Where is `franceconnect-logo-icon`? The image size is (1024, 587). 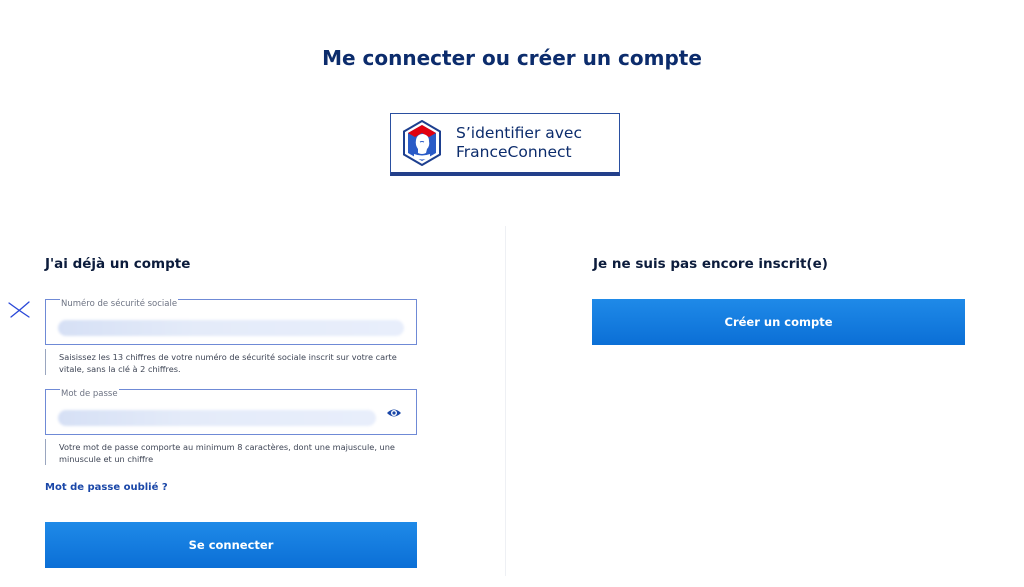 franceconnect-logo-icon is located at coordinates (422, 143).